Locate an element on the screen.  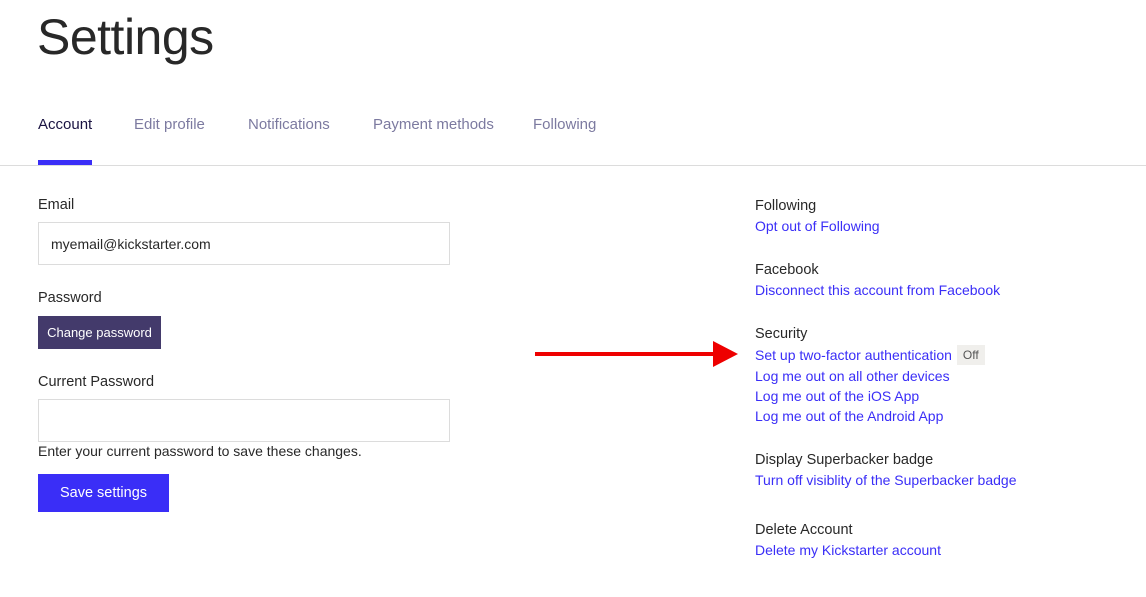
logout-all-devices-link: Log me out on all other devices is located at coordinates (870, 376).